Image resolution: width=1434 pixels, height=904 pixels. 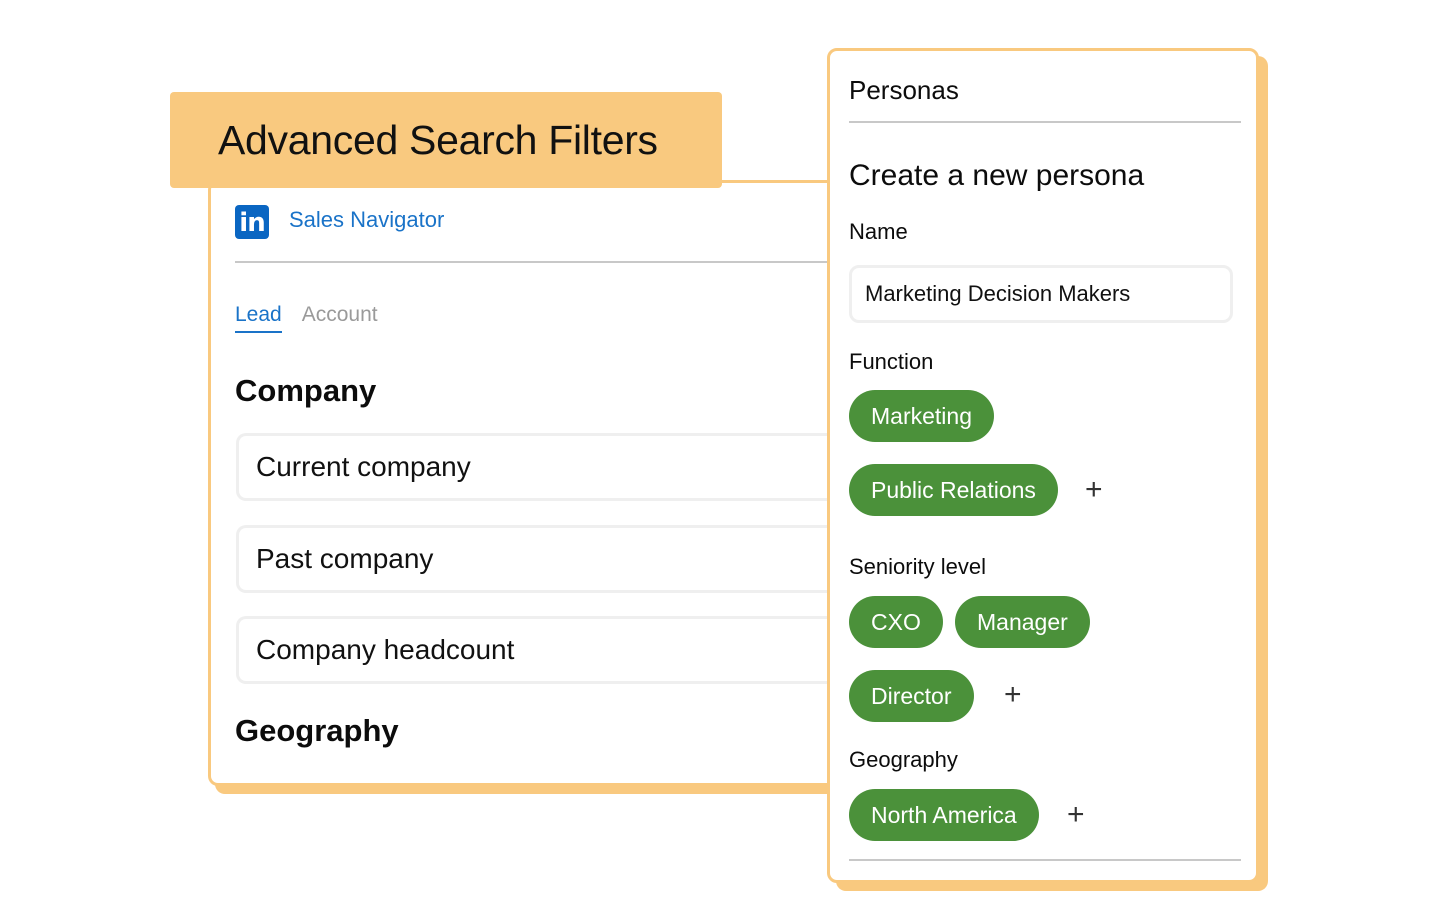 What do you see at coordinates (438, 139) in the screenshot?
I see `banner-title: Advanced Search Filters` at bounding box center [438, 139].